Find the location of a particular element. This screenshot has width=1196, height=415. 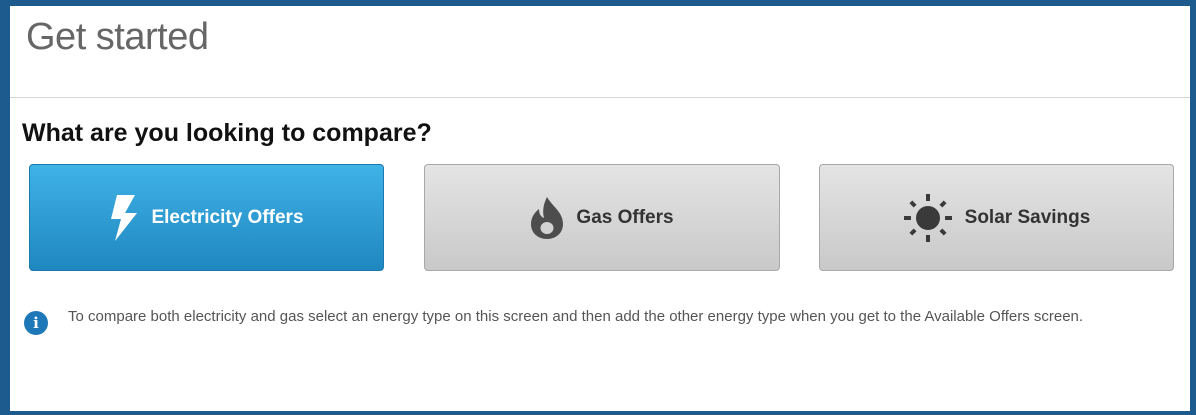

solar-savings-button: Solar Savings is located at coordinates (996, 217).